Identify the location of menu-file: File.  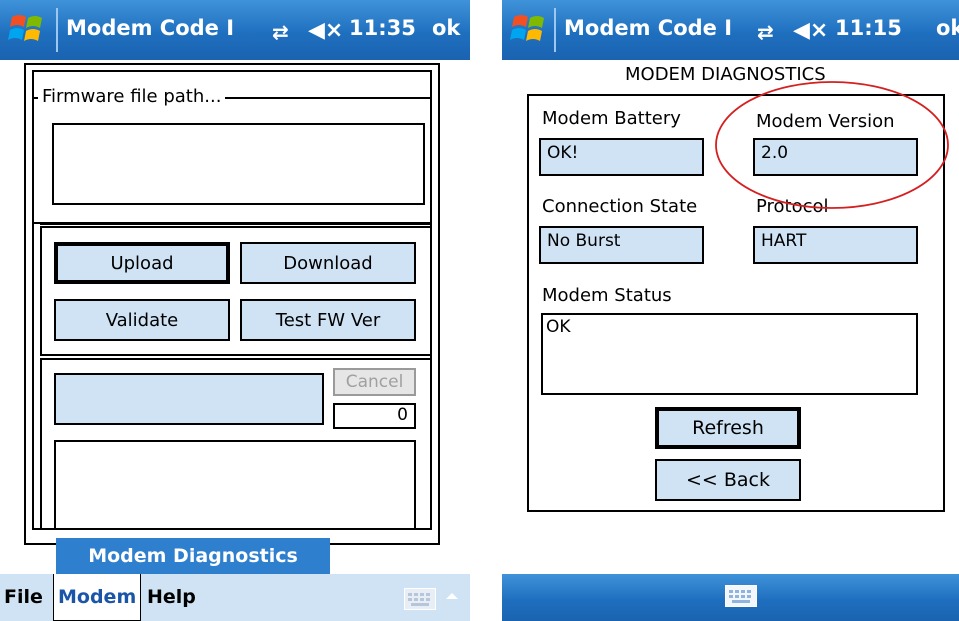
(23, 597).